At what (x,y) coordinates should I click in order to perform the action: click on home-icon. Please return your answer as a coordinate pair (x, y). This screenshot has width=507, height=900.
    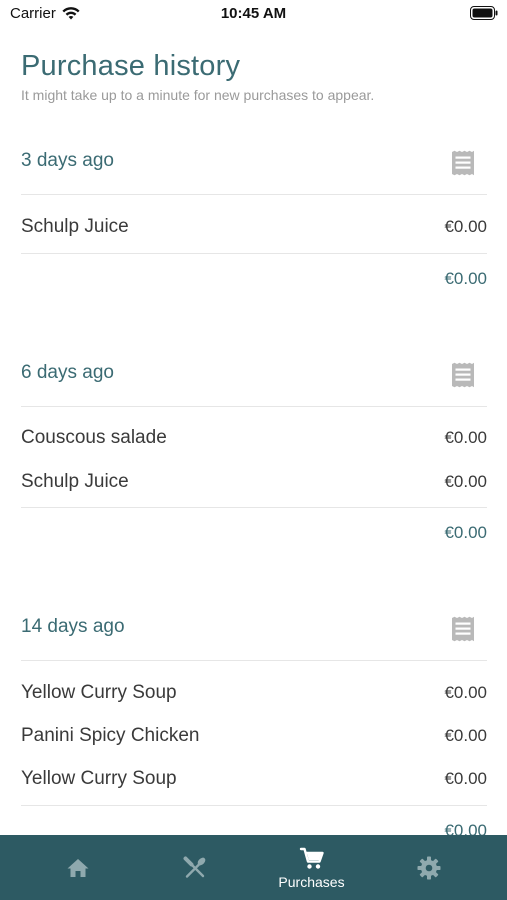
    Looking at the image, I should click on (77, 867).